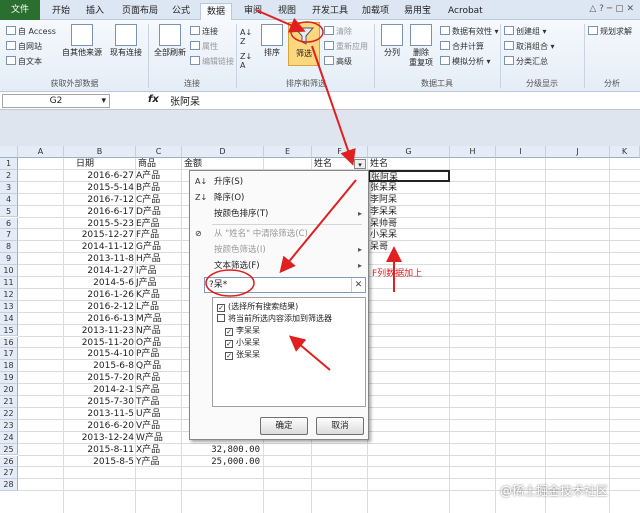 This screenshot has width=640, height=513. I want to click on from-web-button: 自网站, so click(24, 46).